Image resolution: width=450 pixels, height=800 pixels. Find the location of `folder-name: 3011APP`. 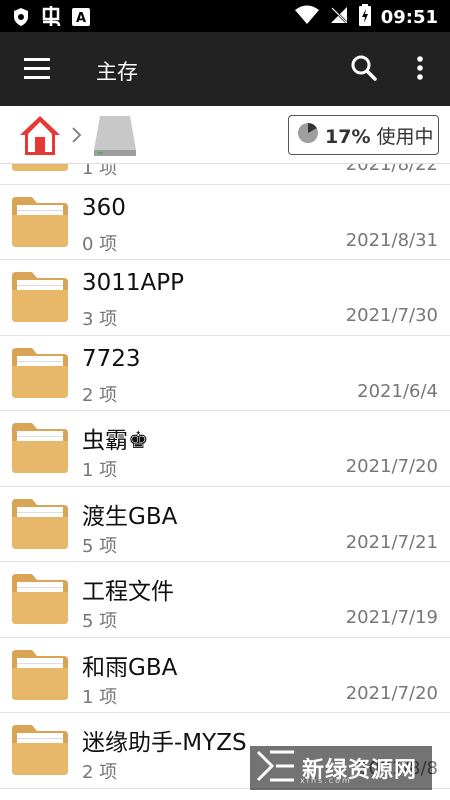

folder-name: 3011APP is located at coordinates (133, 283).